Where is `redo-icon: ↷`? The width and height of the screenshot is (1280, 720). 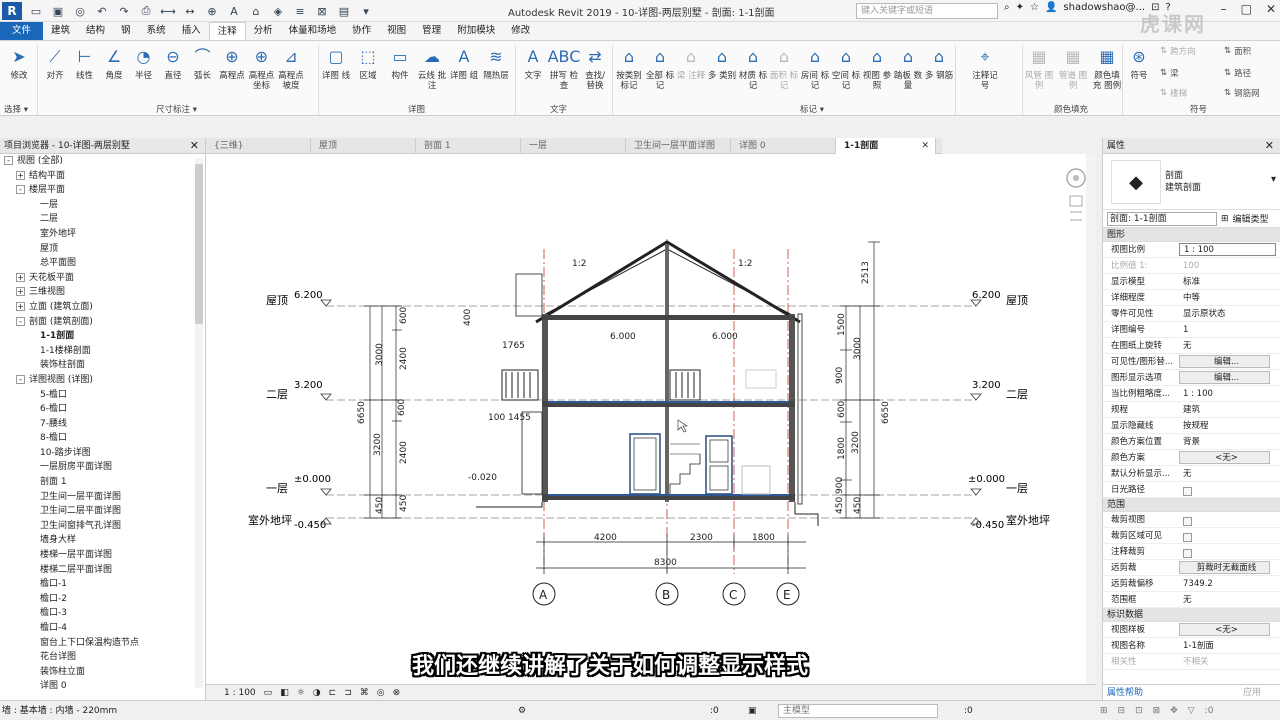 redo-icon: ↷ is located at coordinates (124, 11).